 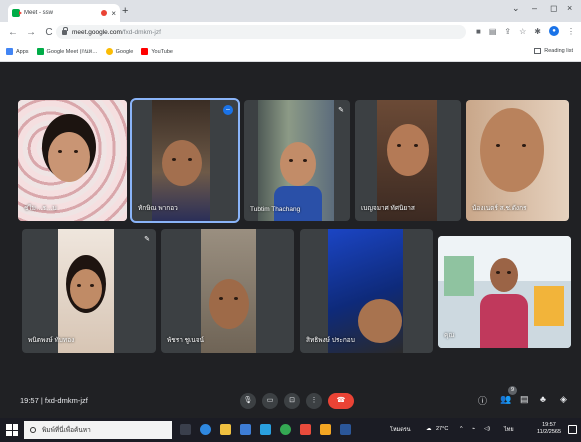 I want to click on bookmark-label: Google, so click(x=124, y=51).